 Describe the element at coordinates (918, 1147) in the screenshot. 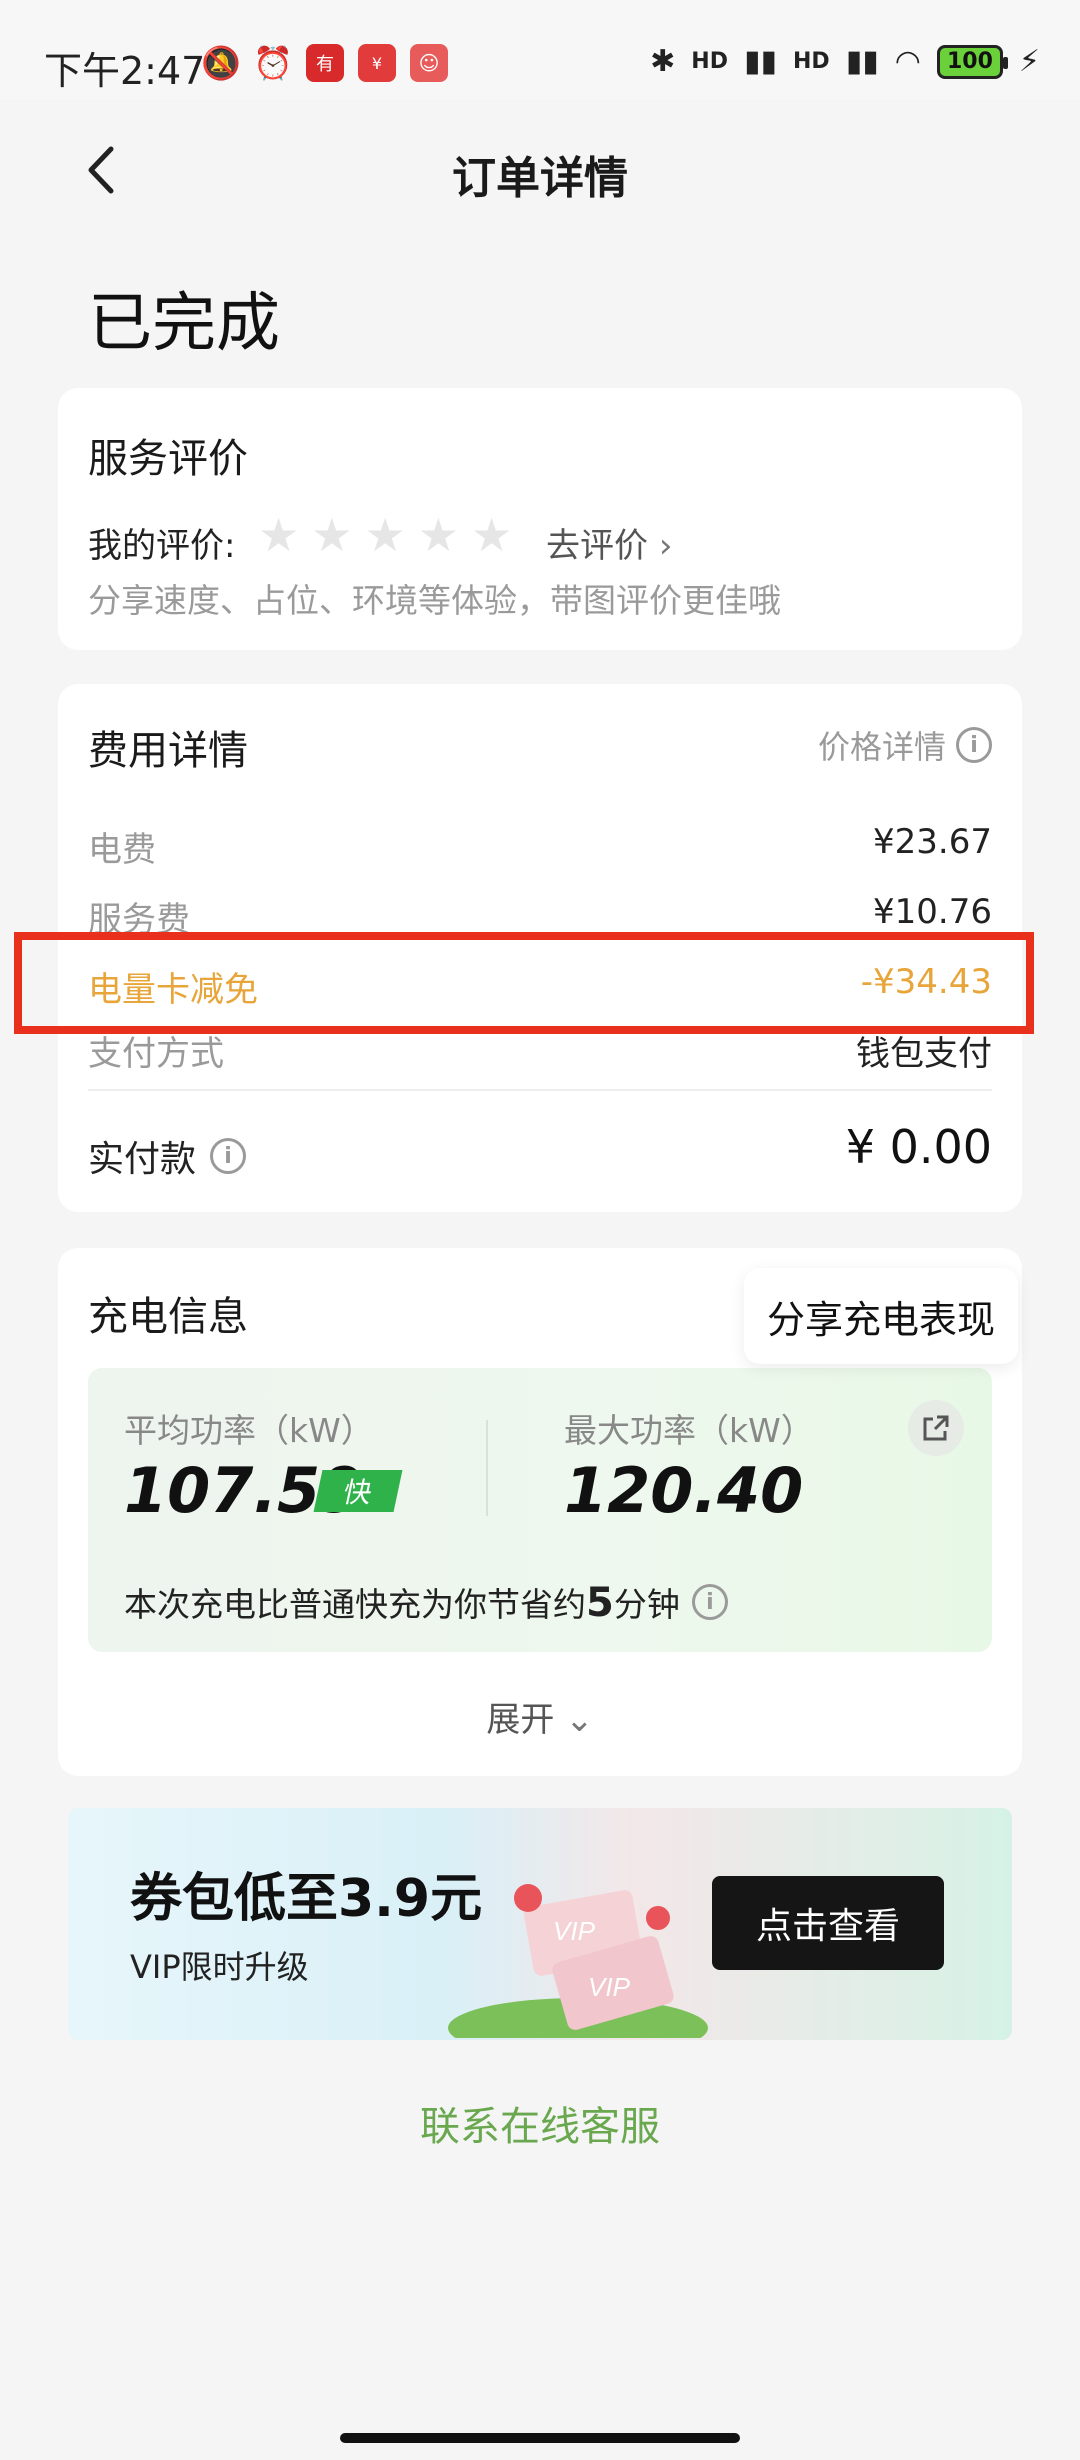

I see `paid-amount: ¥ 0.00` at that location.